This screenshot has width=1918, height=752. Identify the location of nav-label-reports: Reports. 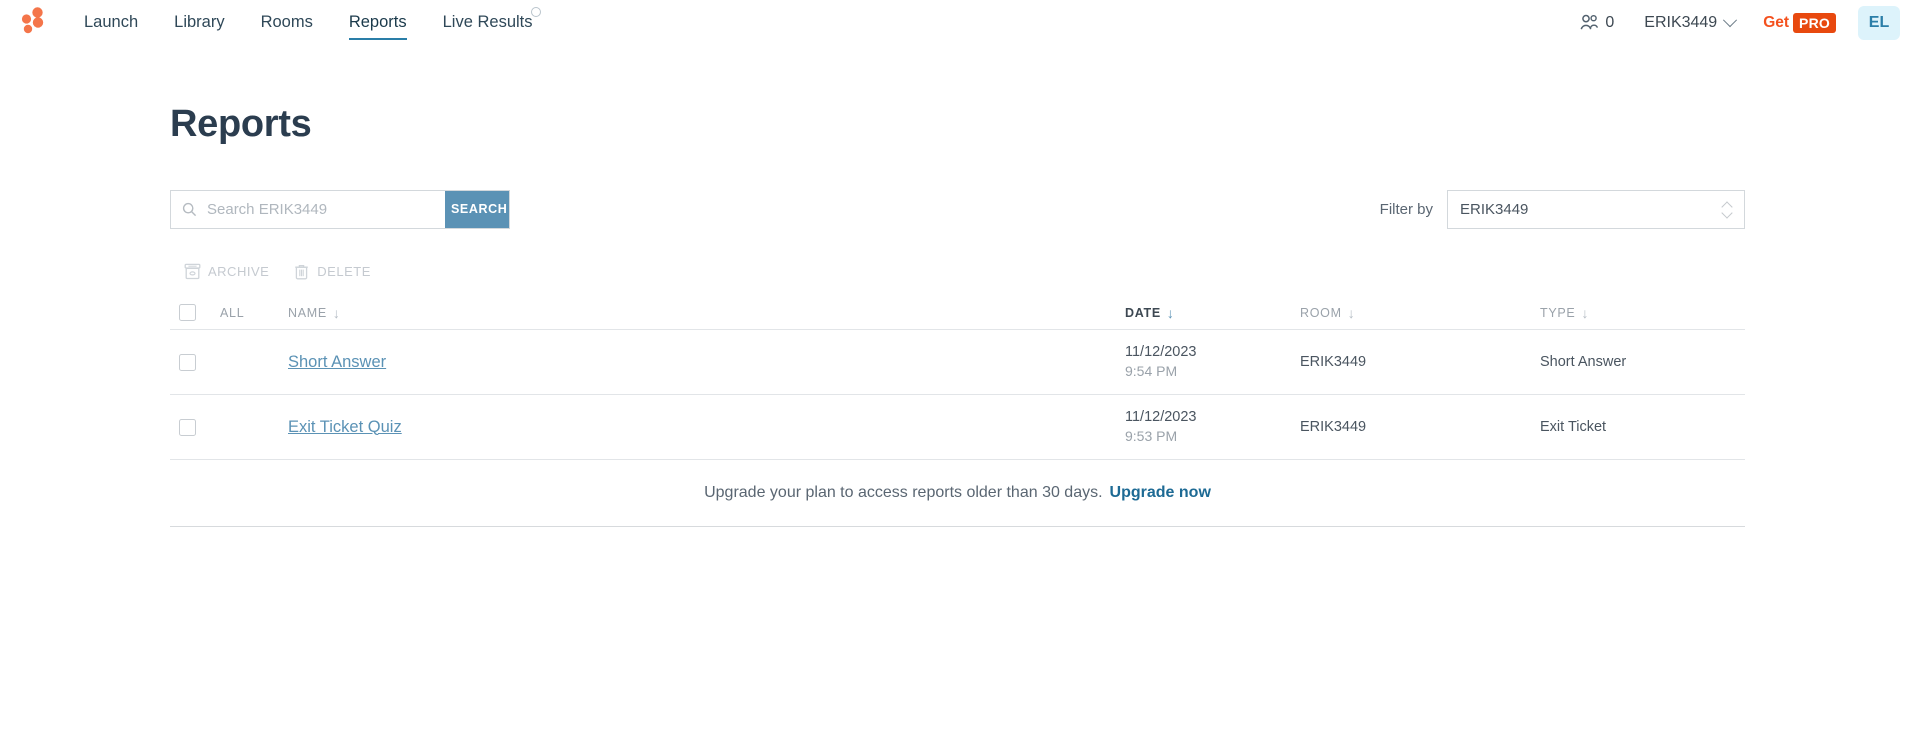
(377, 22).